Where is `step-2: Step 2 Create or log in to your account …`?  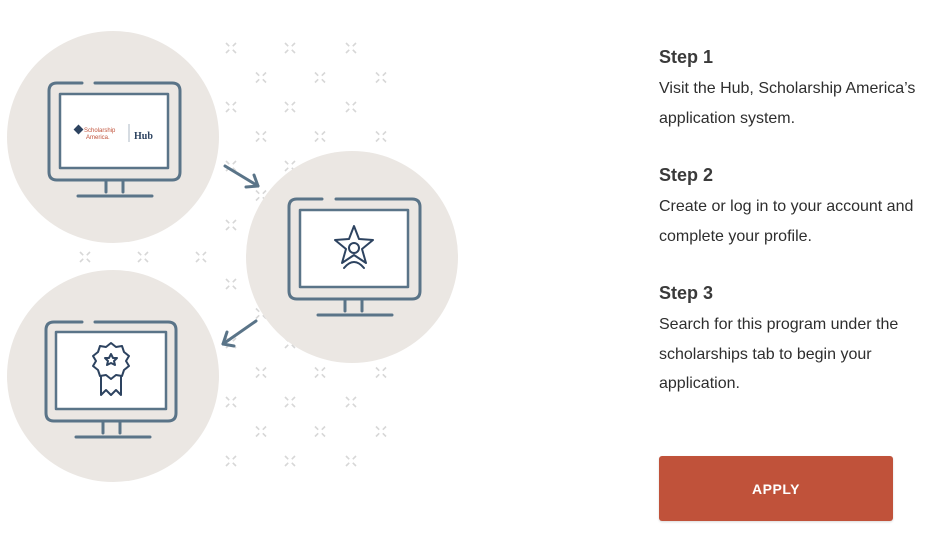
step-2: Step 2 Create or log in to your account … is located at coordinates (804, 206).